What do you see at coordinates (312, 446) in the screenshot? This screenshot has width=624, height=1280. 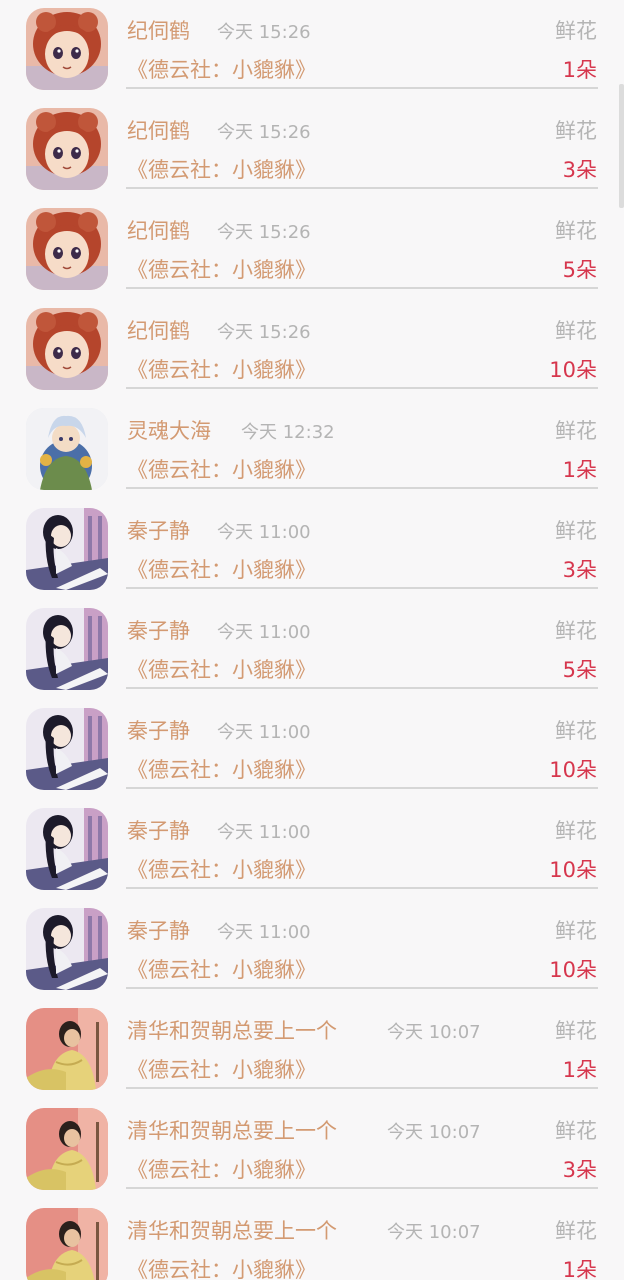 I see `gift-record-row: 灵魂大海 今天 12:32 鲜花《德云社：小貔貅》 1朵` at bounding box center [312, 446].